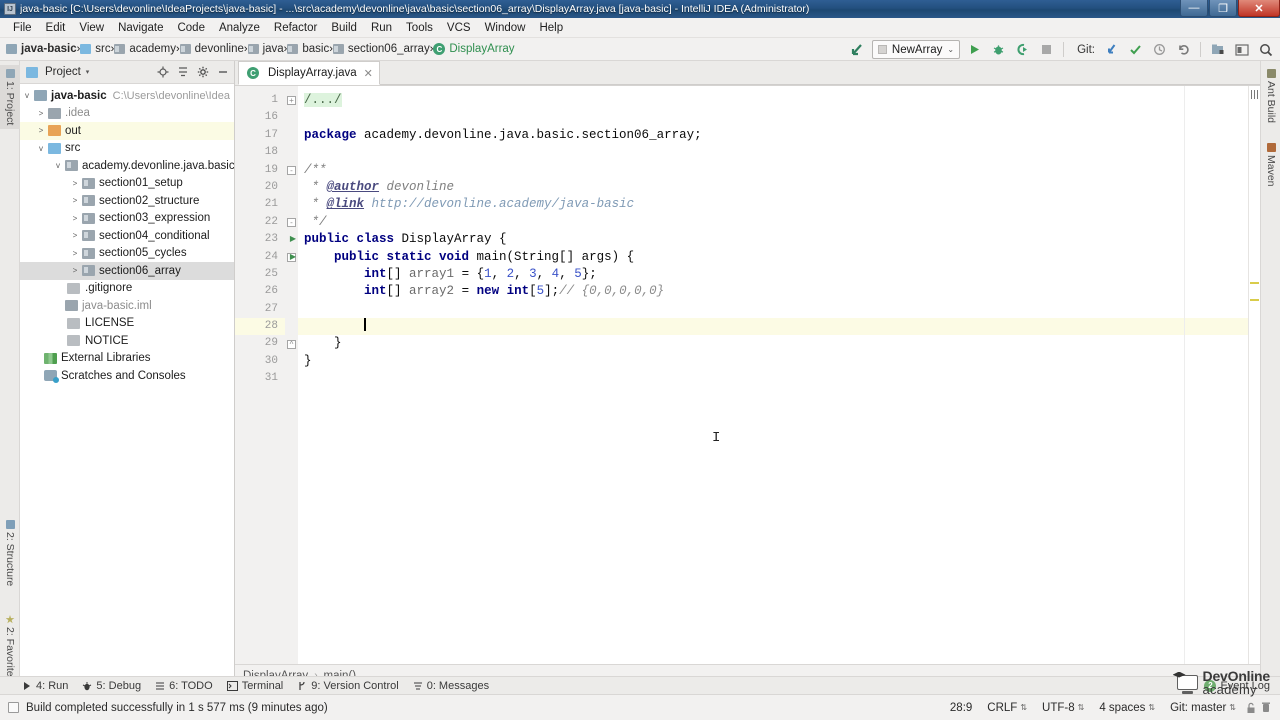 The width and height of the screenshot is (1280, 720). I want to click on tree-node-section06-array: > section06_array, so click(127, 271).